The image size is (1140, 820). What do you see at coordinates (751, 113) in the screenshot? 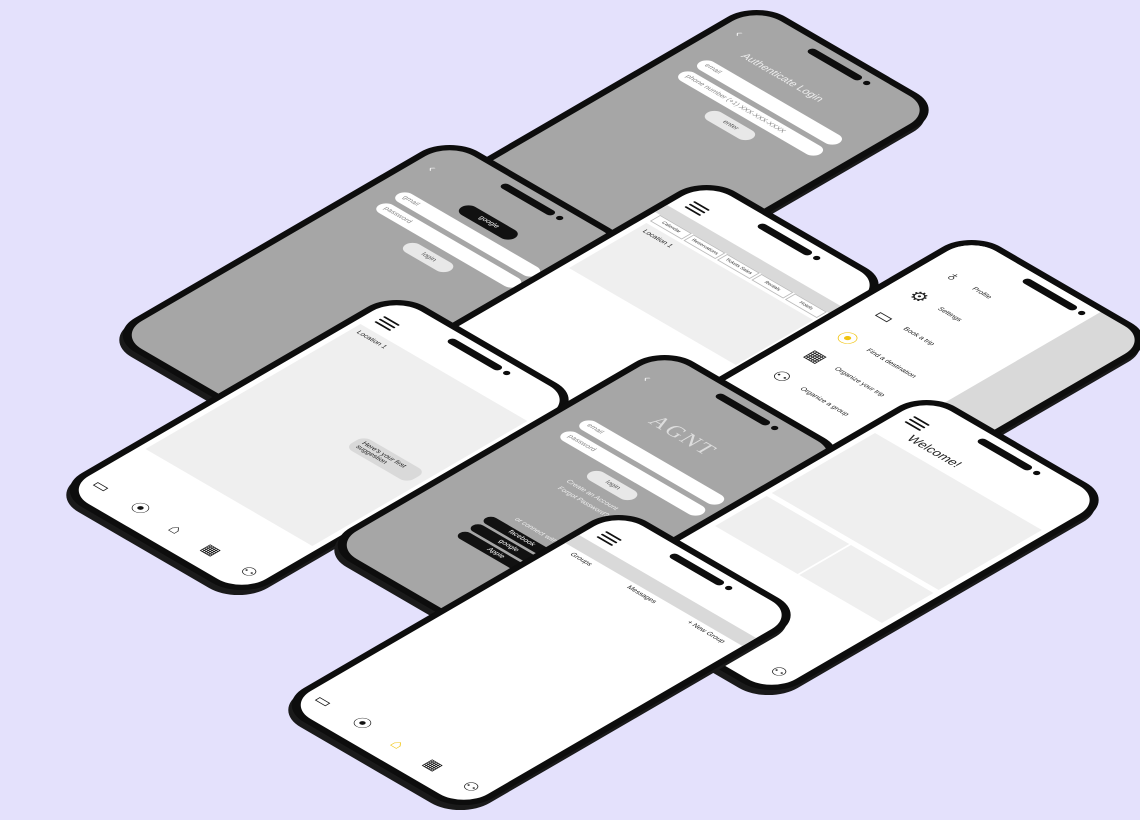
I see `phone-field: phone number (+1) XXX-XXX-XXXX` at bounding box center [751, 113].